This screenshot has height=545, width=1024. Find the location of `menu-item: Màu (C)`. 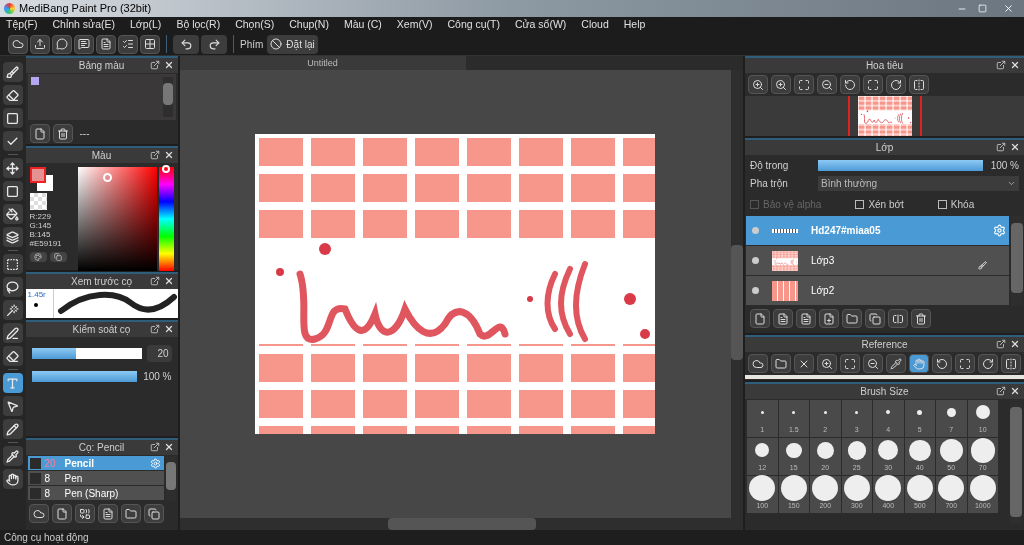

menu-item: Màu (C) is located at coordinates (362, 25).